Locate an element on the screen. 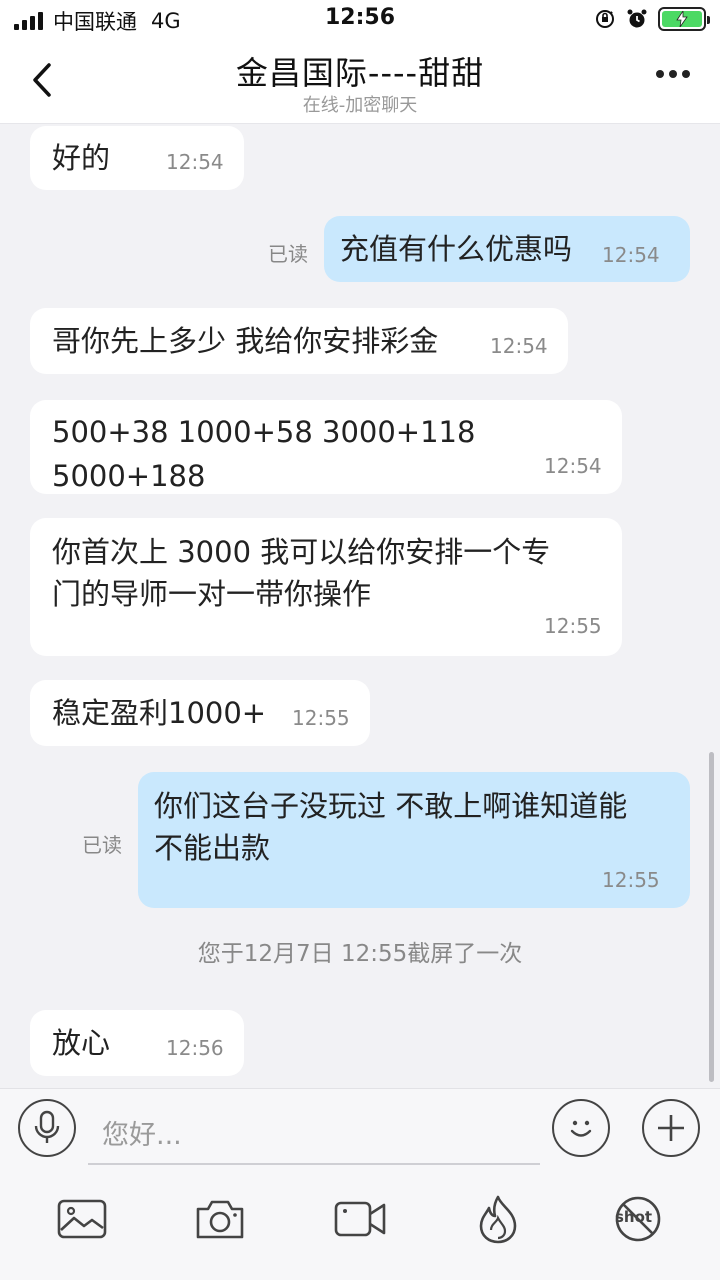 The height and width of the screenshot is (1280, 720). video-button is located at coordinates (360, 1219).